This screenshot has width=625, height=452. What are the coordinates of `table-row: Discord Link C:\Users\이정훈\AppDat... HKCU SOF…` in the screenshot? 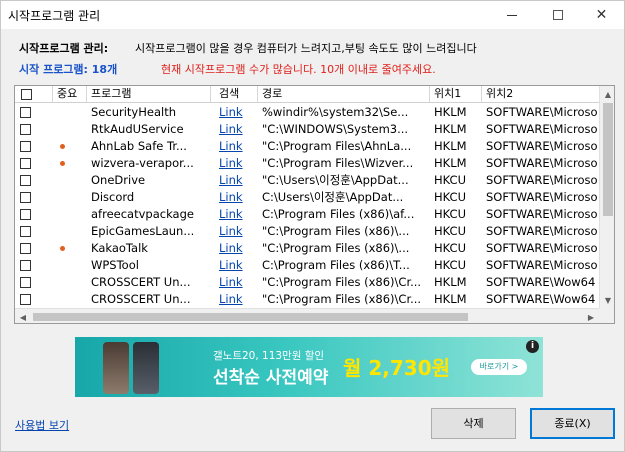 It's located at (307, 197).